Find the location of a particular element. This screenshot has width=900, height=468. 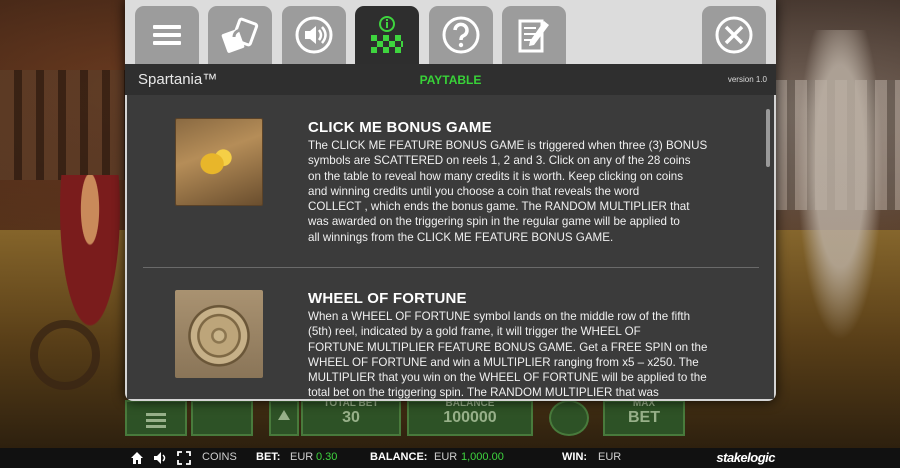

bg-menu-button is located at coordinates (156, 418).